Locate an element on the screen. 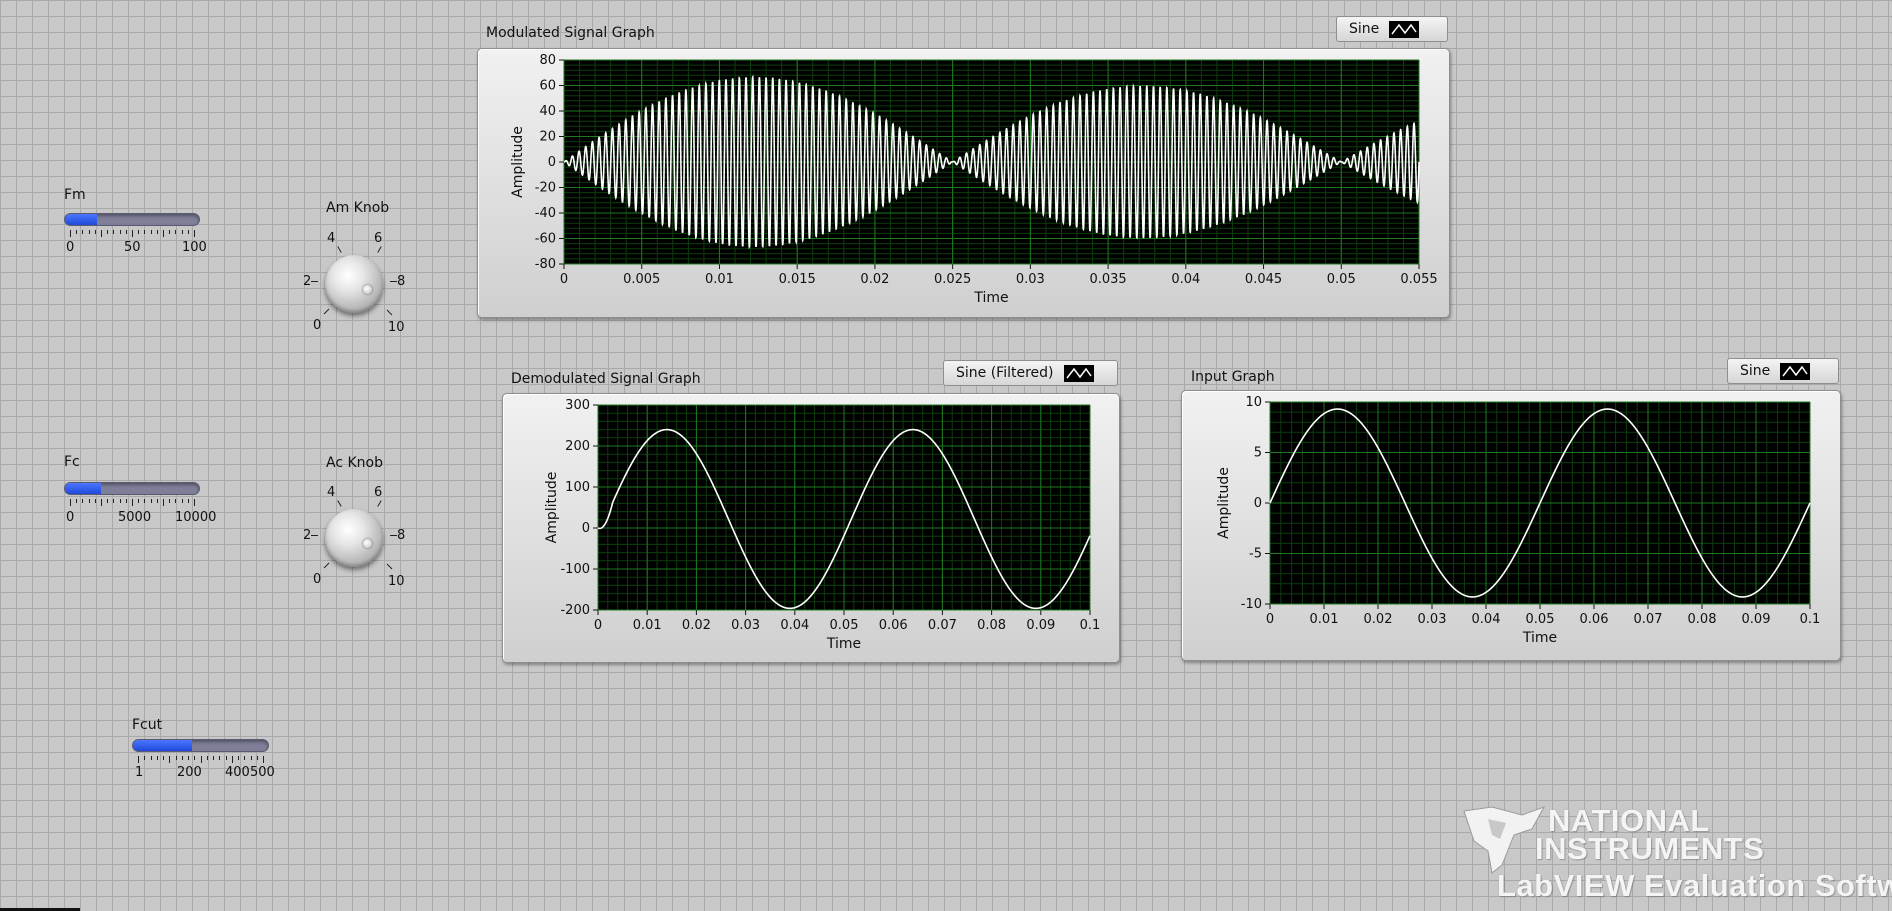 This screenshot has height=911, width=1892. y-tick-label: -200 is located at coordinates (575, 610).